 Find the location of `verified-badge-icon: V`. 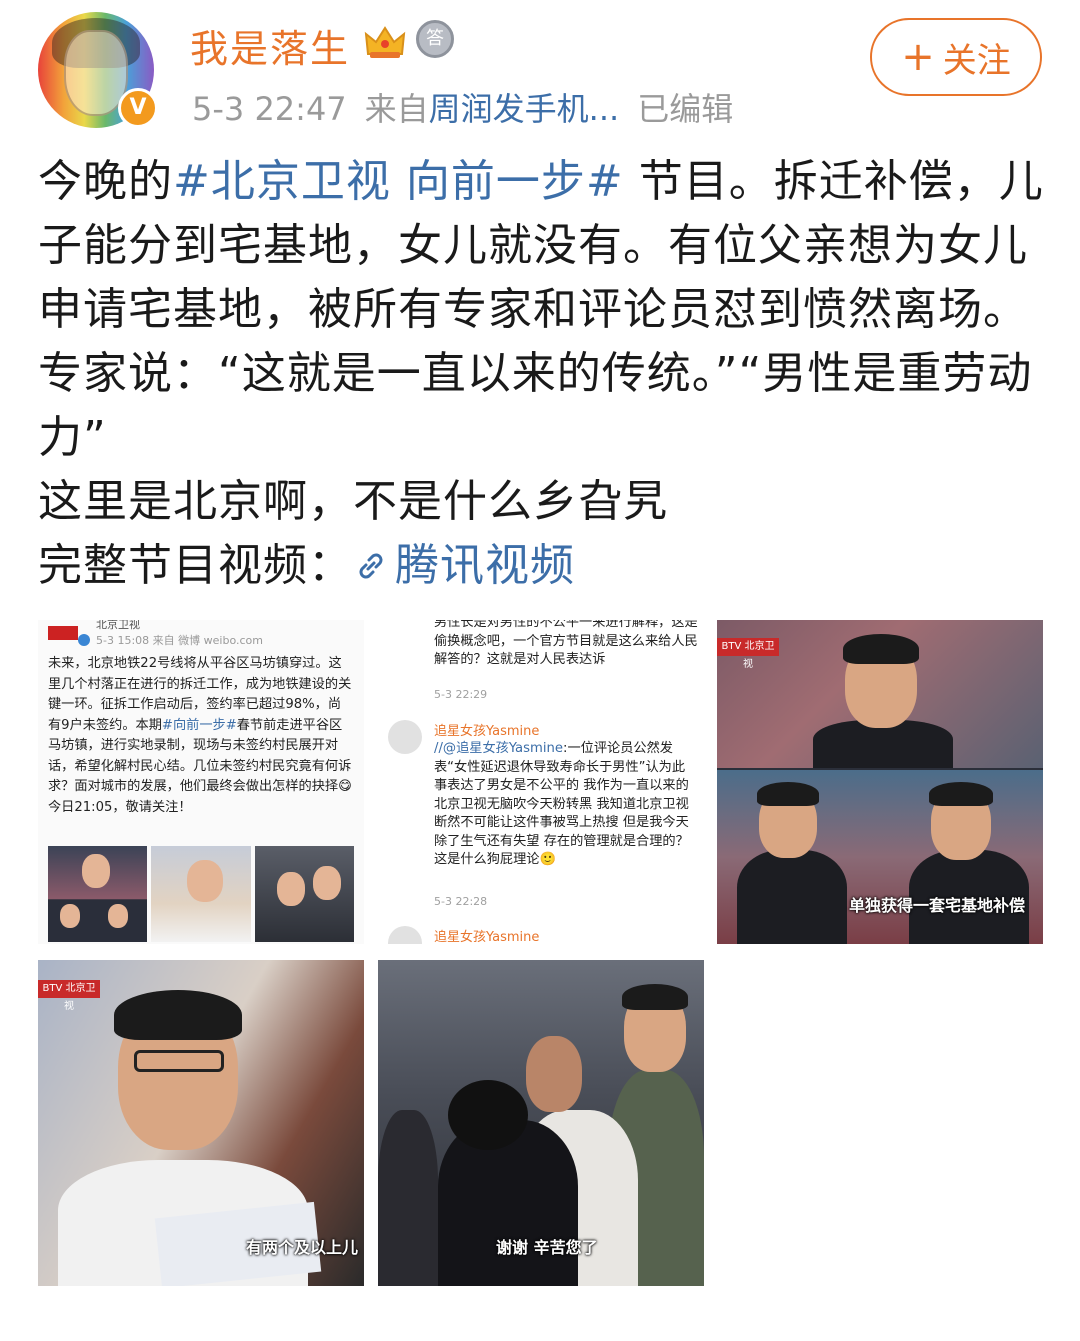

verified-badge-icon: V is located at coordinates (138, 108).